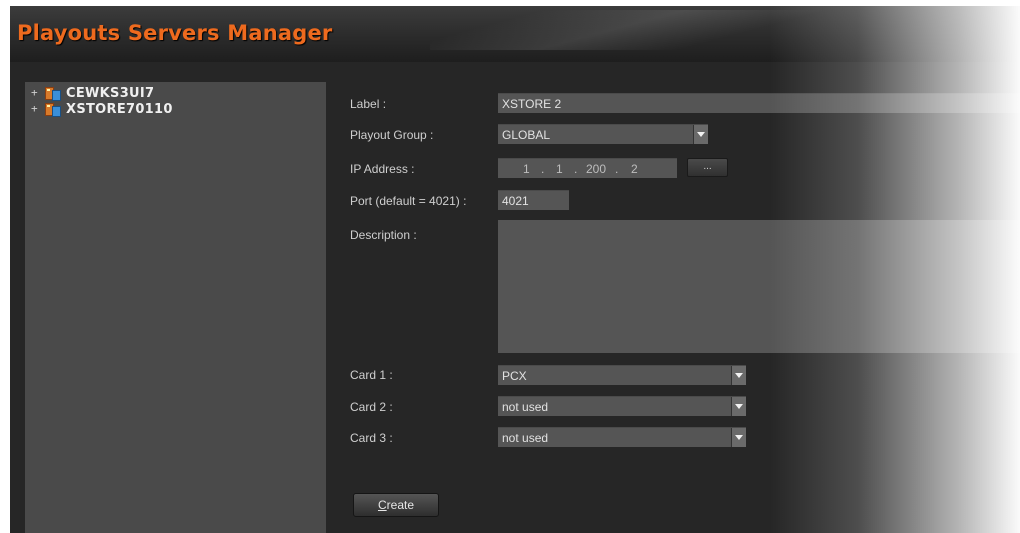  Describe the element at coordinates (622, 375) in the screenshot. I see `card1-select: PCX` at that location.